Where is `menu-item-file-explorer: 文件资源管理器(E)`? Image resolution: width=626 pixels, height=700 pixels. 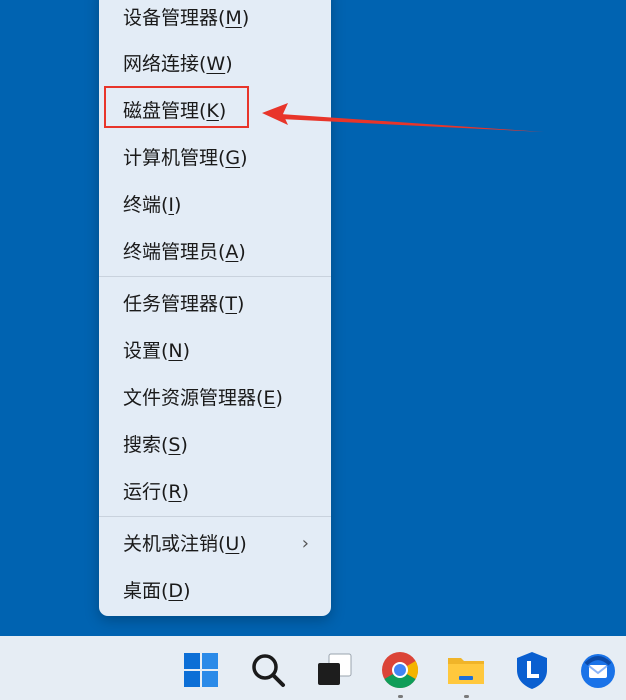 menu-item-file-explorer: 文件资源管理器(E) is located at coordinates (215, 398).